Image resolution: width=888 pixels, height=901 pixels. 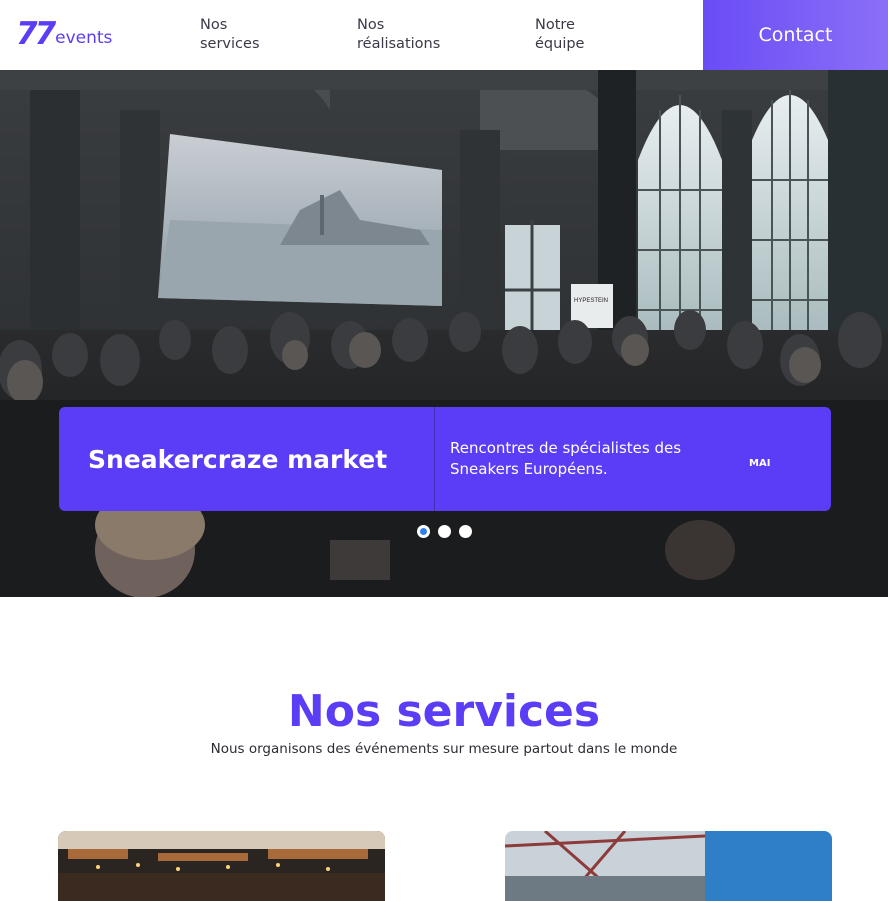 I want to click on carousel-dots, so click(x=444, y=531).